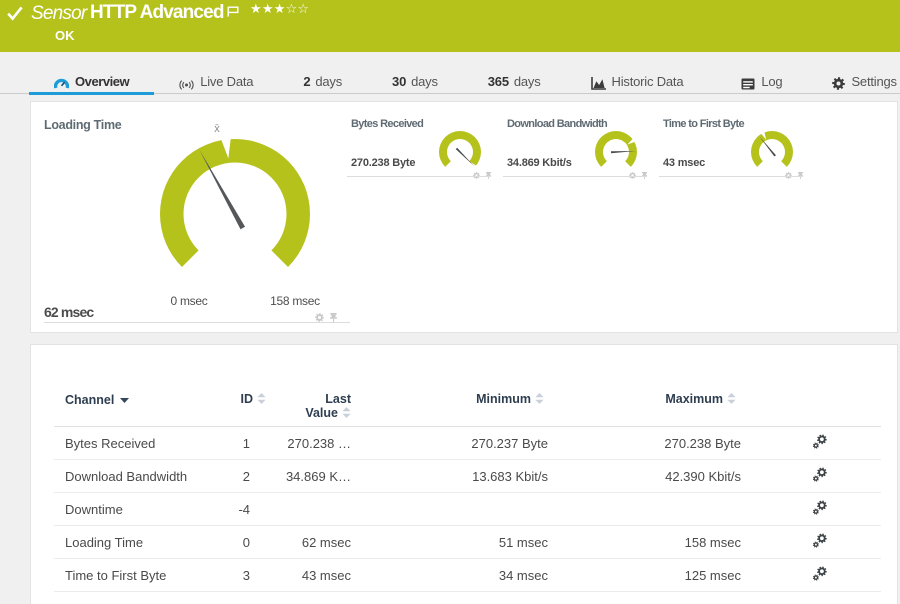 This screenshot has width=900, height=604. What do you see at coordinates (346, 414) in the screenshot?
I see `sort-icon` at bounding box center [346, 414].